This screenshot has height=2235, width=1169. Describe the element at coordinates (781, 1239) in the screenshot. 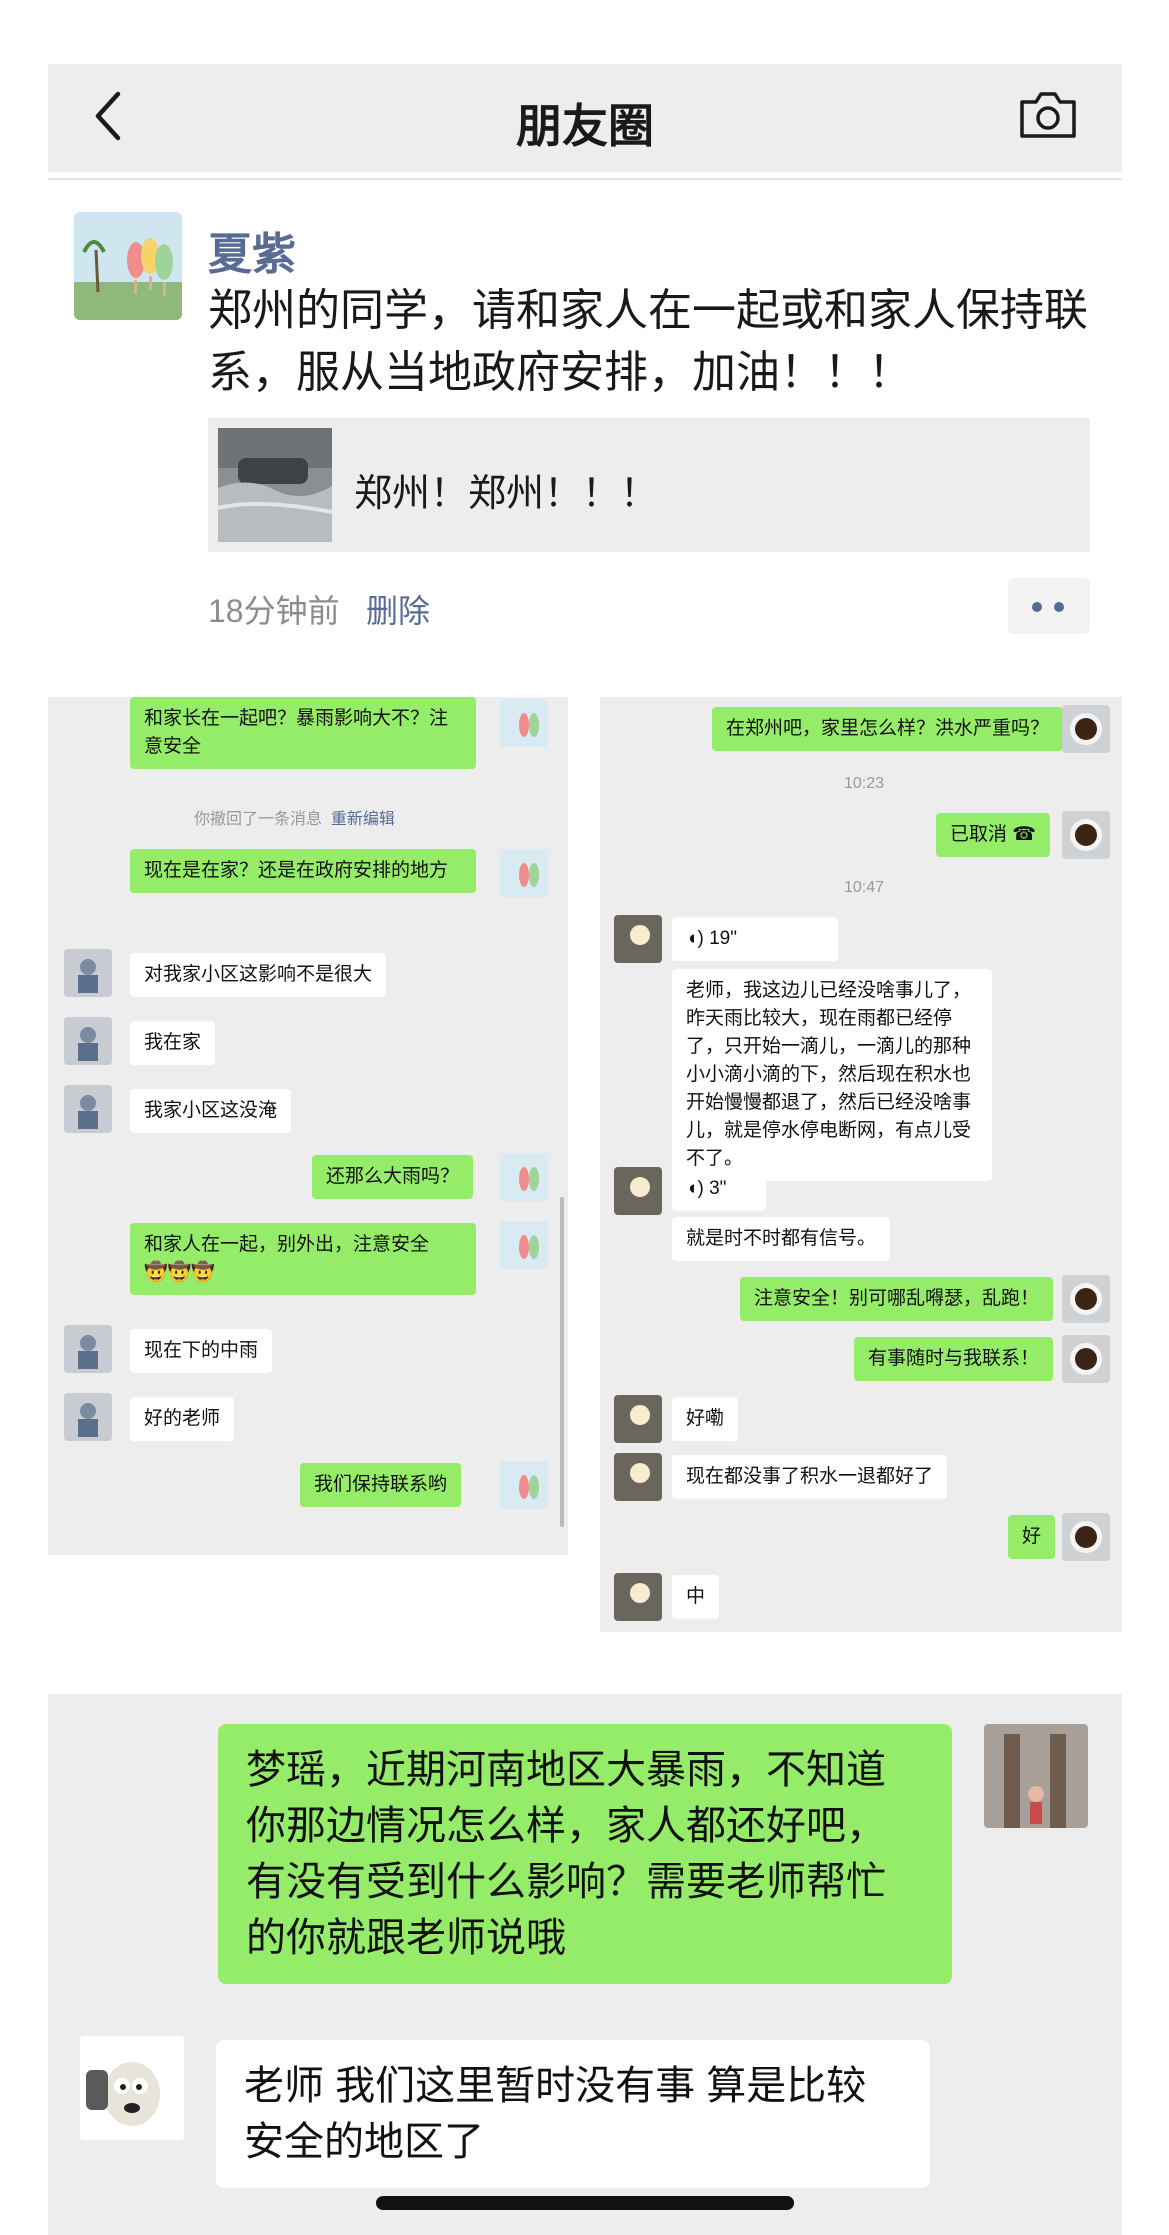

I see `chat-bubble: 就是时不时都有信号。` at that location.